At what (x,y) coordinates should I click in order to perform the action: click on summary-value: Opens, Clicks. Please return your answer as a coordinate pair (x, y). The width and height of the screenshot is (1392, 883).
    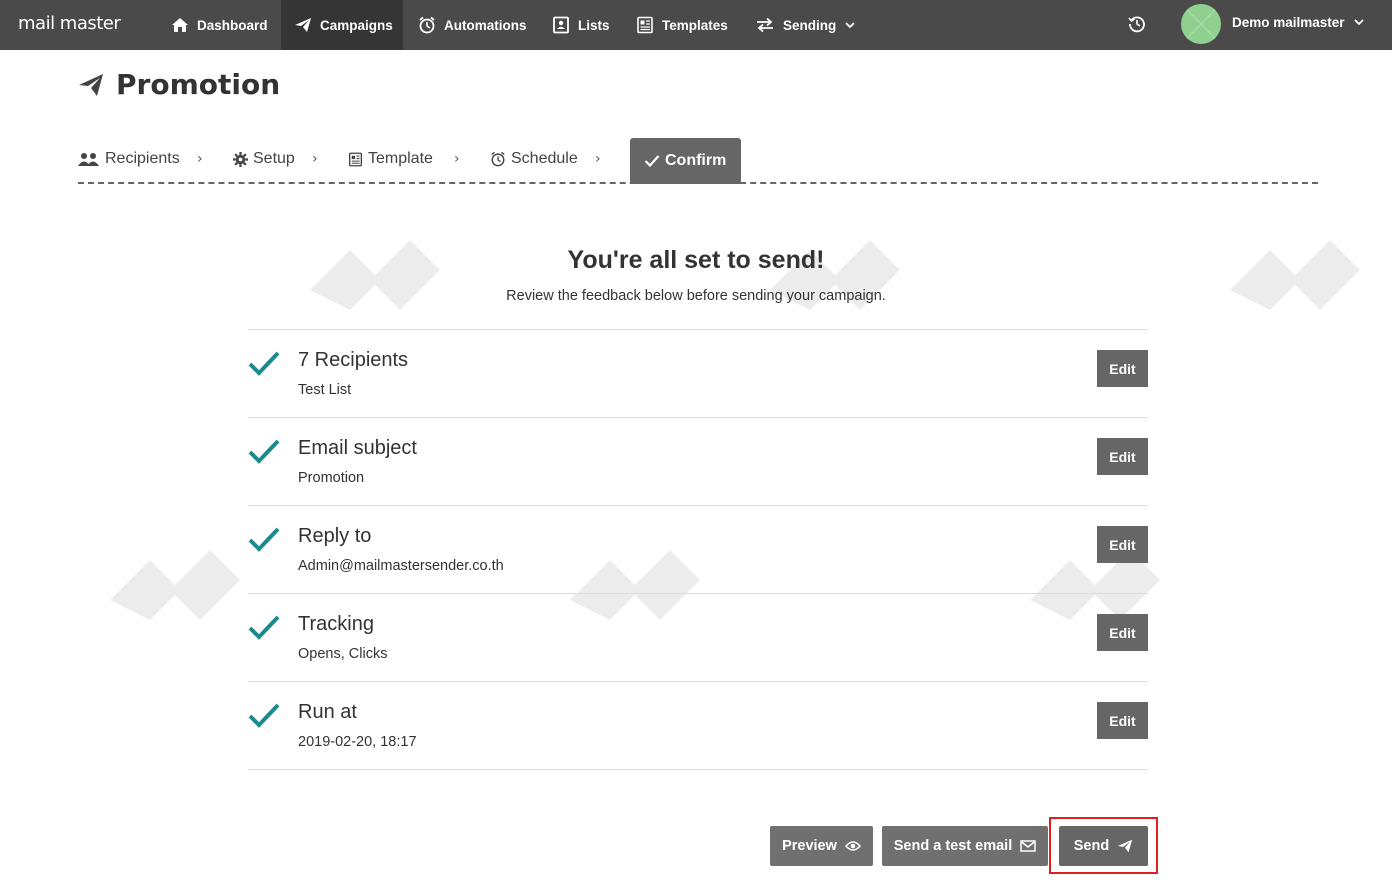
    Looking at the image, I should click on (343, 654).